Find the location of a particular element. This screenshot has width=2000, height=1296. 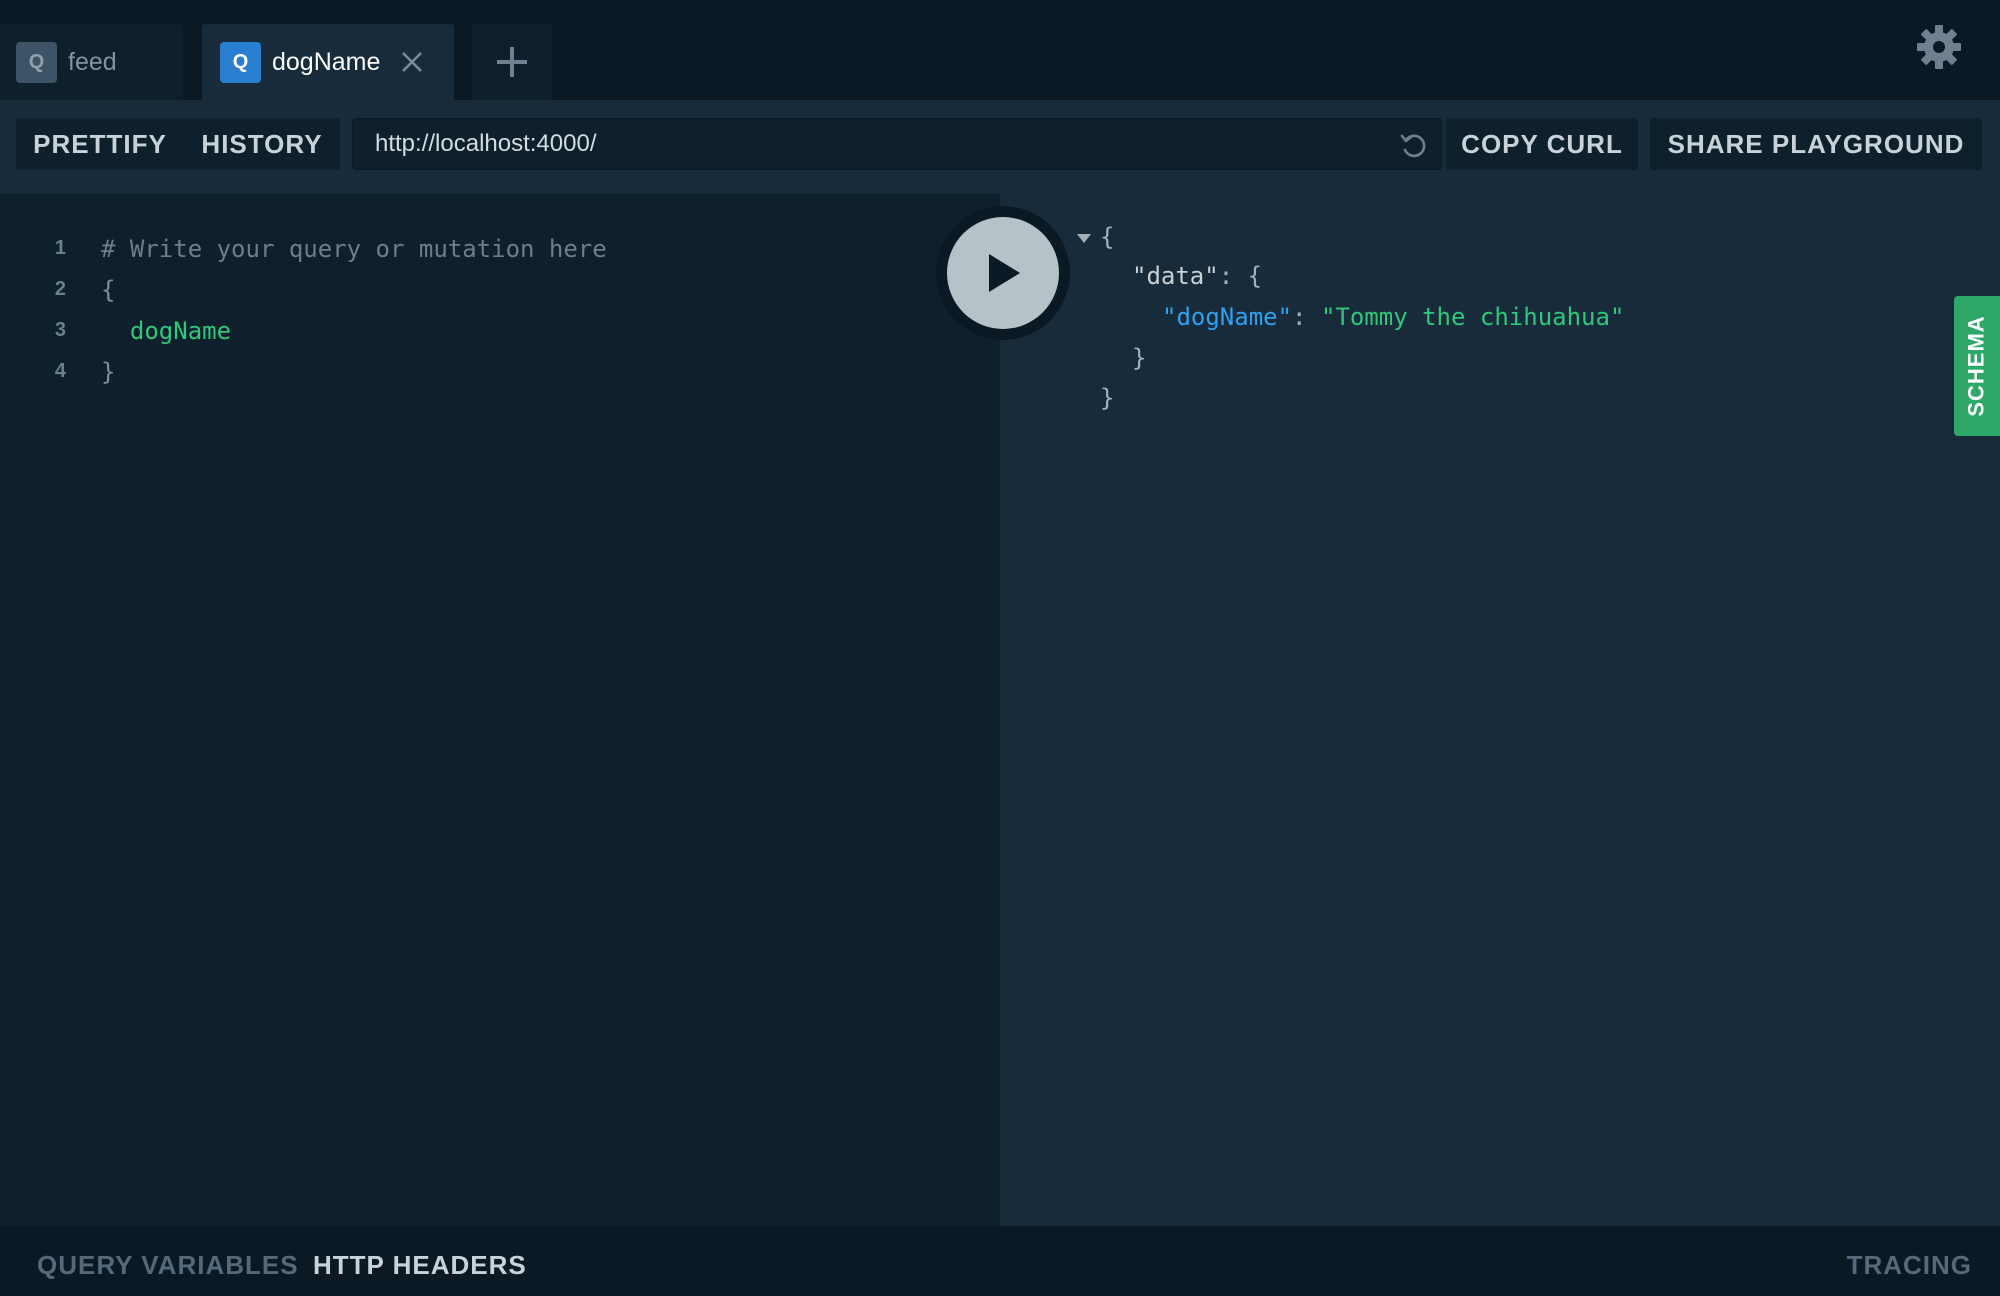

new-tab-button is located at coordinates (512, 62).